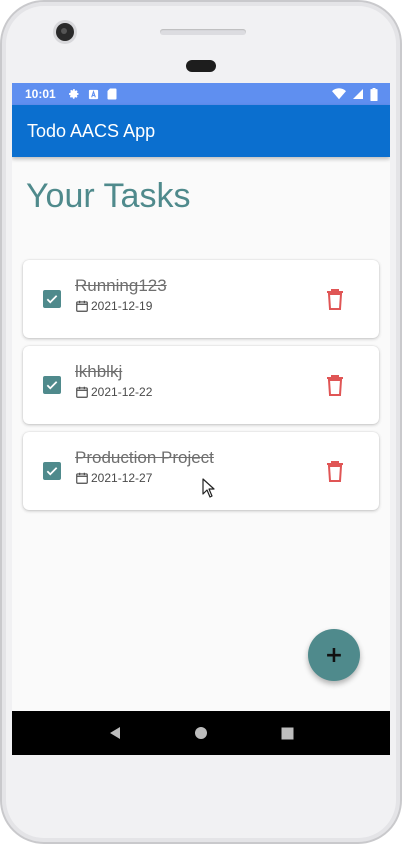 The width and height of the screenshot is (402, 844). What do you see at coordinates (40, 94) in the screenshot?
I see `status-time: 10:01` at bounding box center [40, 94].